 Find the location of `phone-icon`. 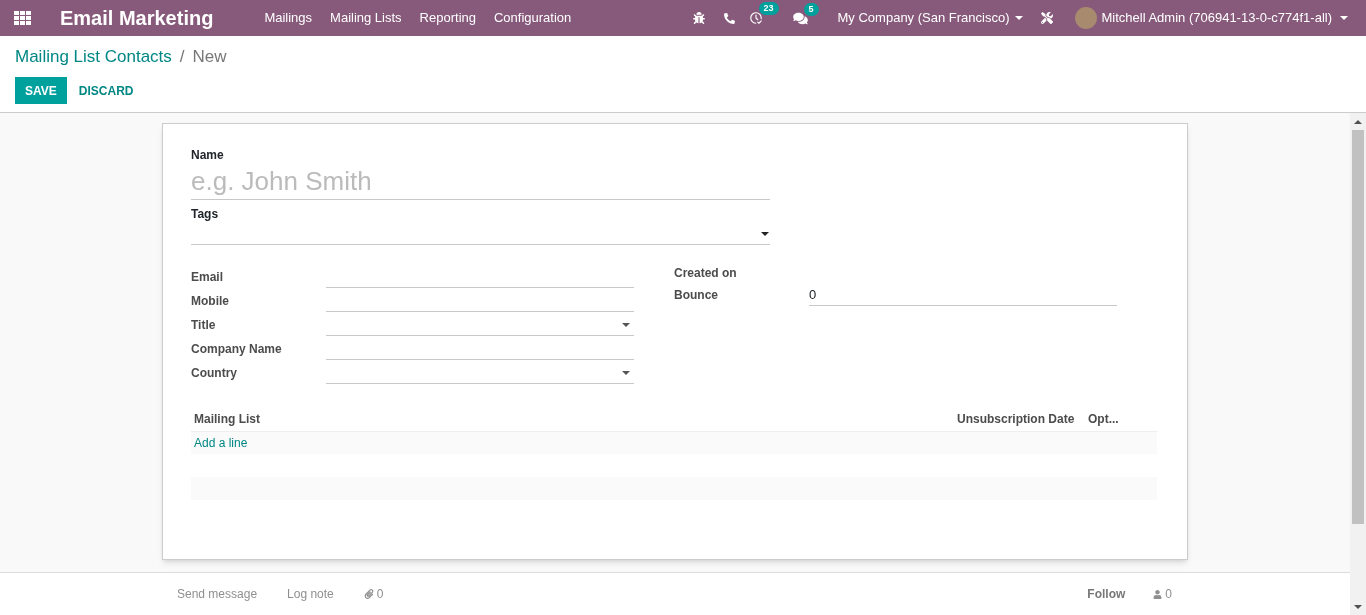

phone-icon is located at coordinates (729, 18).